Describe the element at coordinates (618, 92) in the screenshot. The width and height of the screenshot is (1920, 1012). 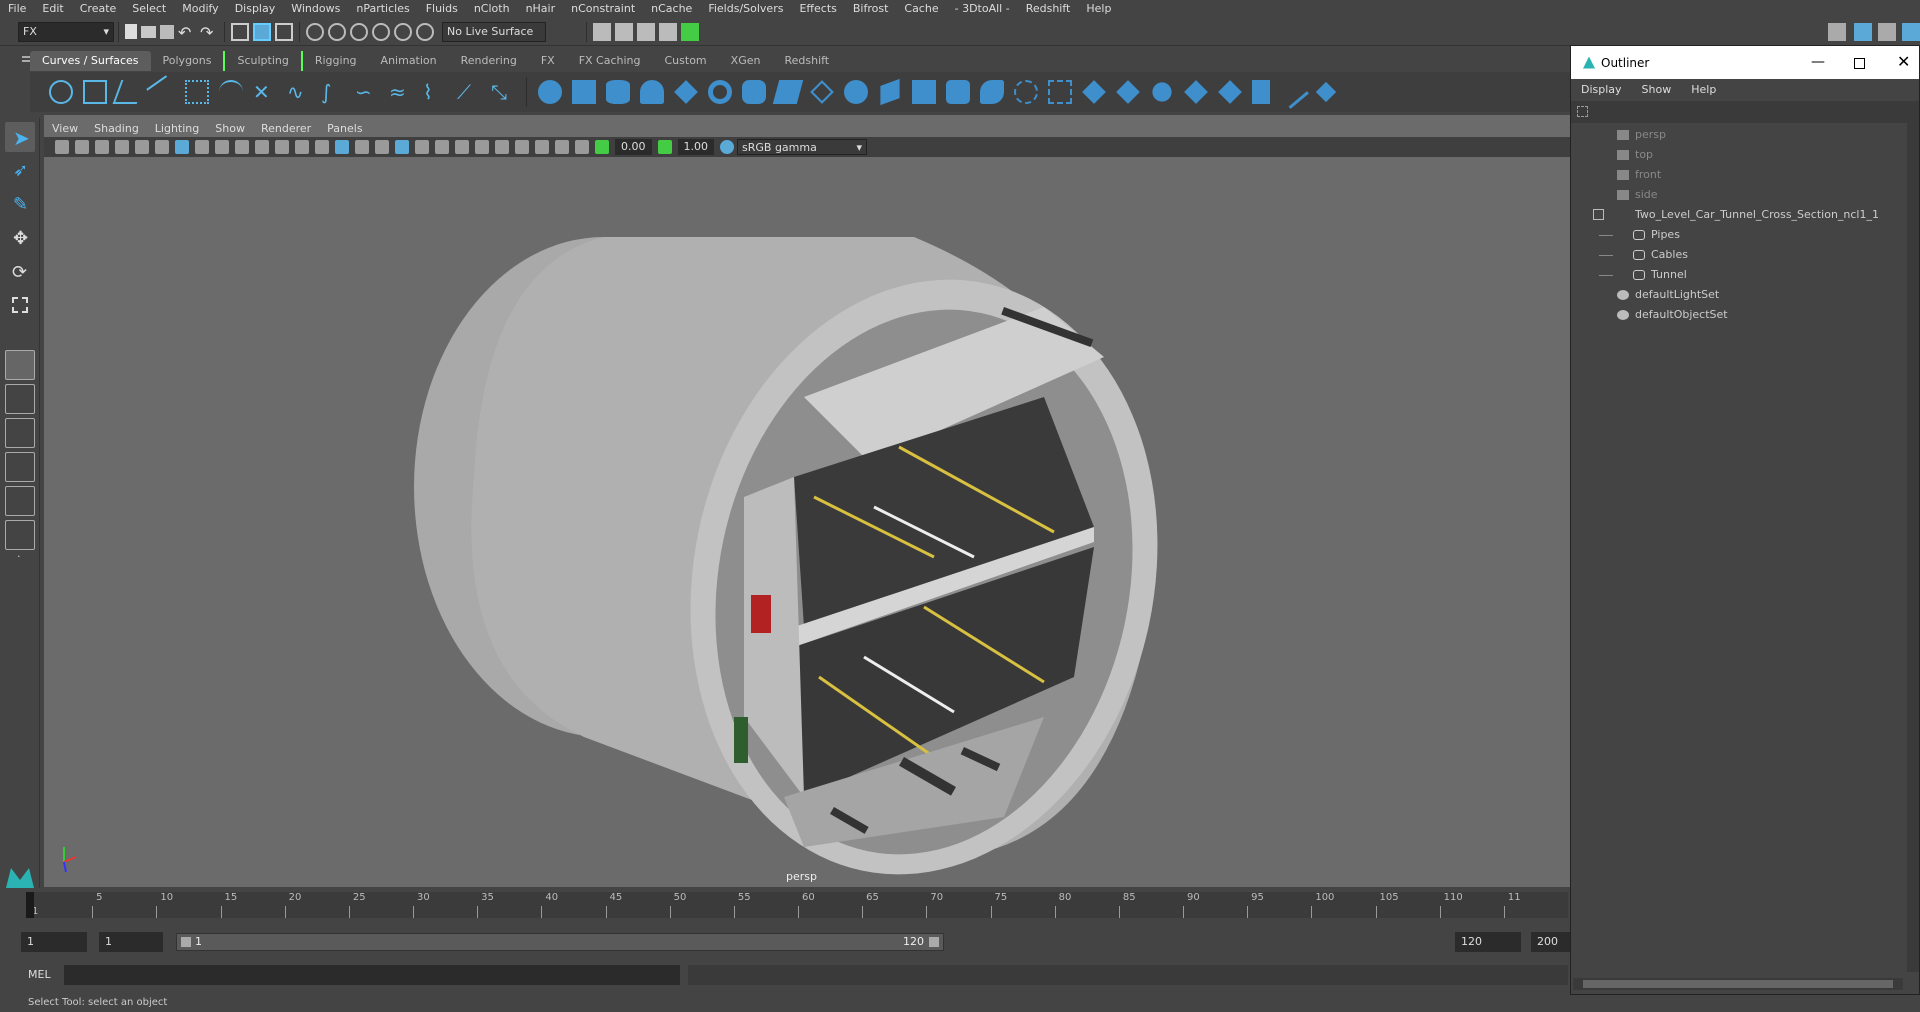
I see `nurbs-cylinder-icon` at that location.